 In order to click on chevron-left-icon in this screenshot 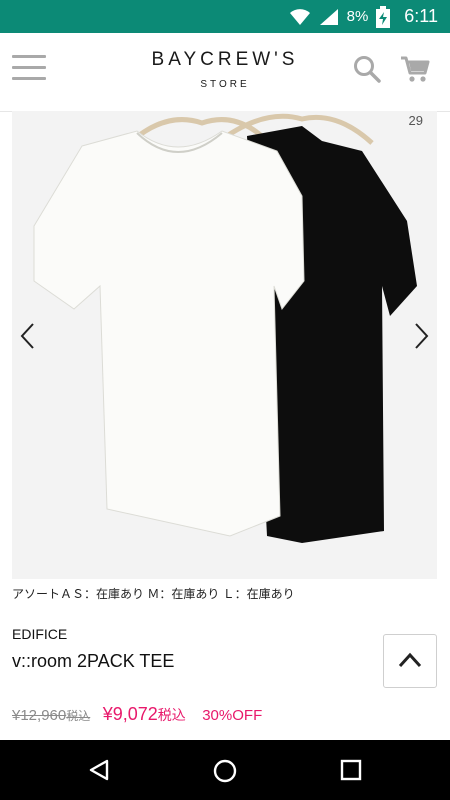, I will do `click(27, 336)`.